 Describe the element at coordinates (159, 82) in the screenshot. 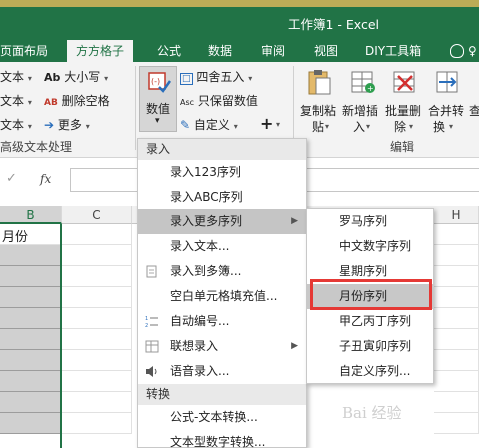

I see `number-format-icon: (-)` at that location.